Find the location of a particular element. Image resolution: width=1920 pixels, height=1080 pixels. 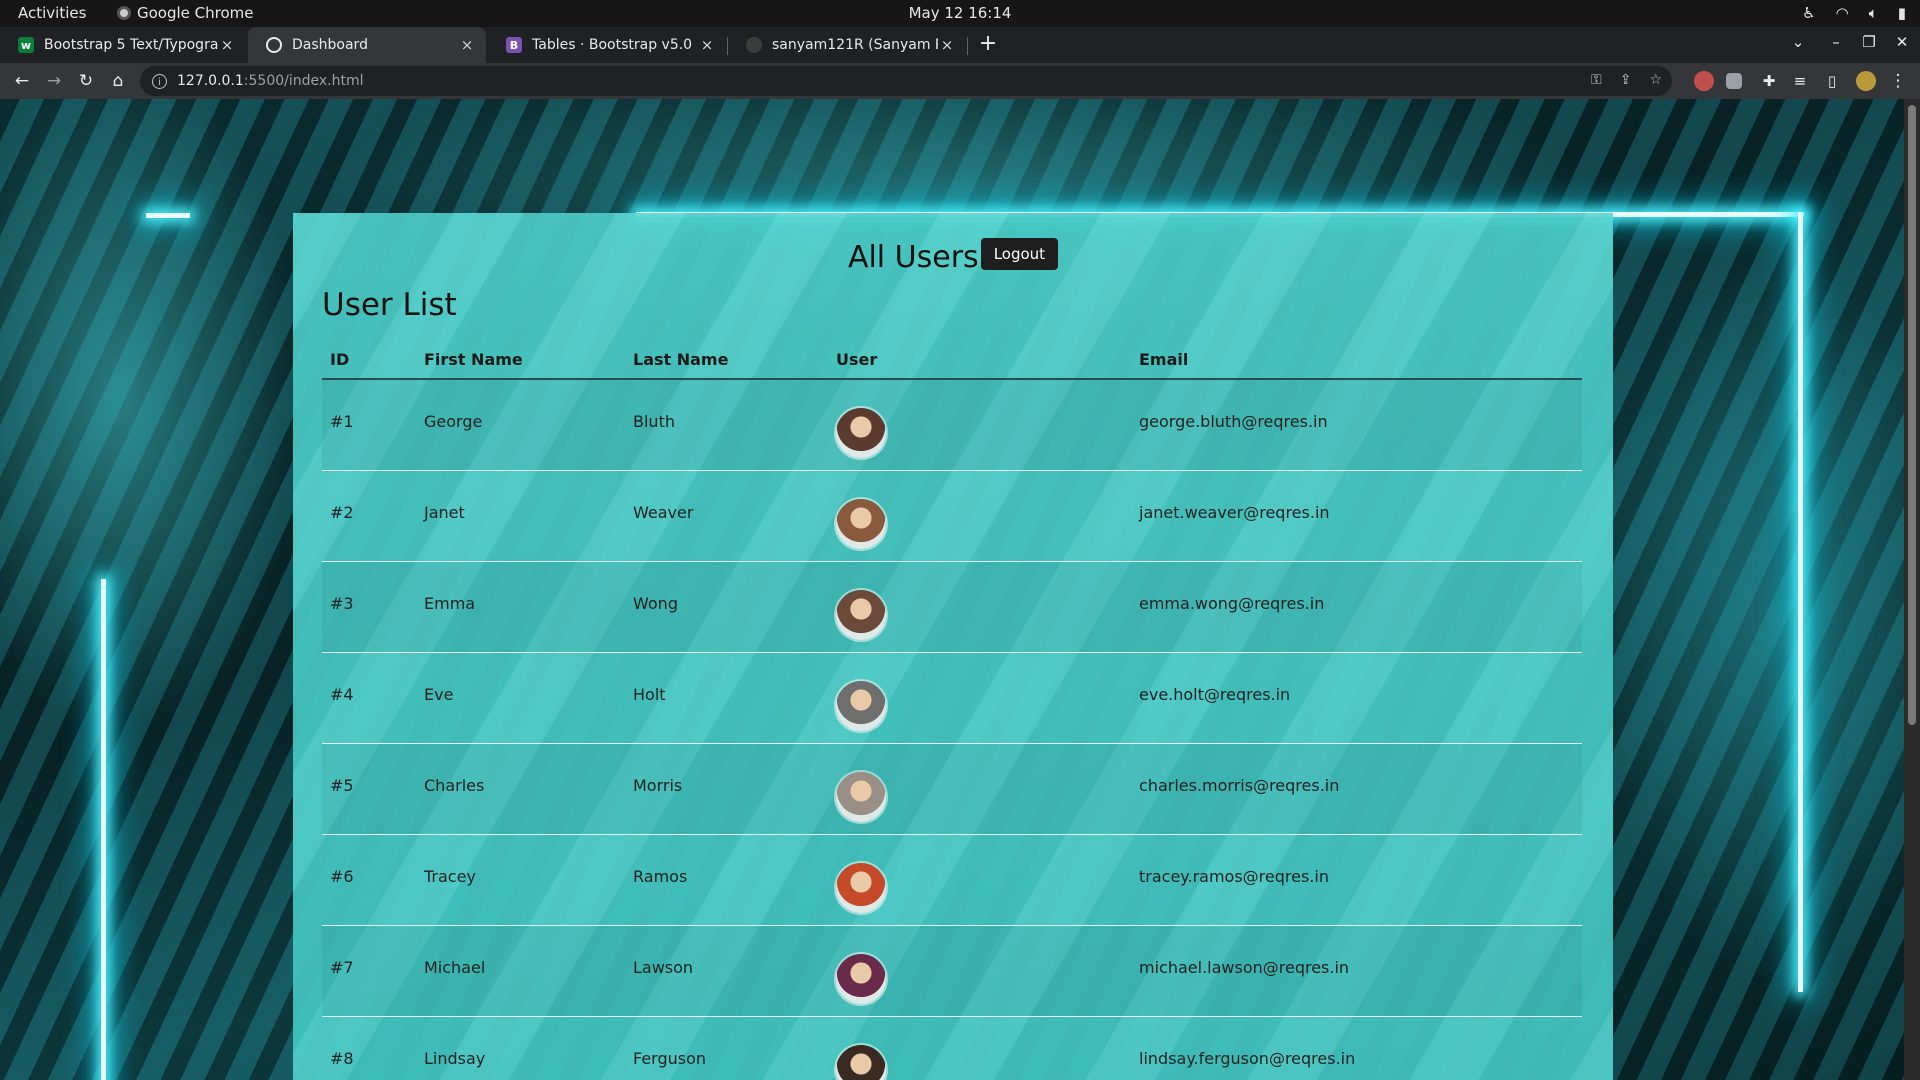

address-bar: i 127.0.0.1:5500/index.html ⚿ ⇪ ☆ is located at coordinates (906, 81).